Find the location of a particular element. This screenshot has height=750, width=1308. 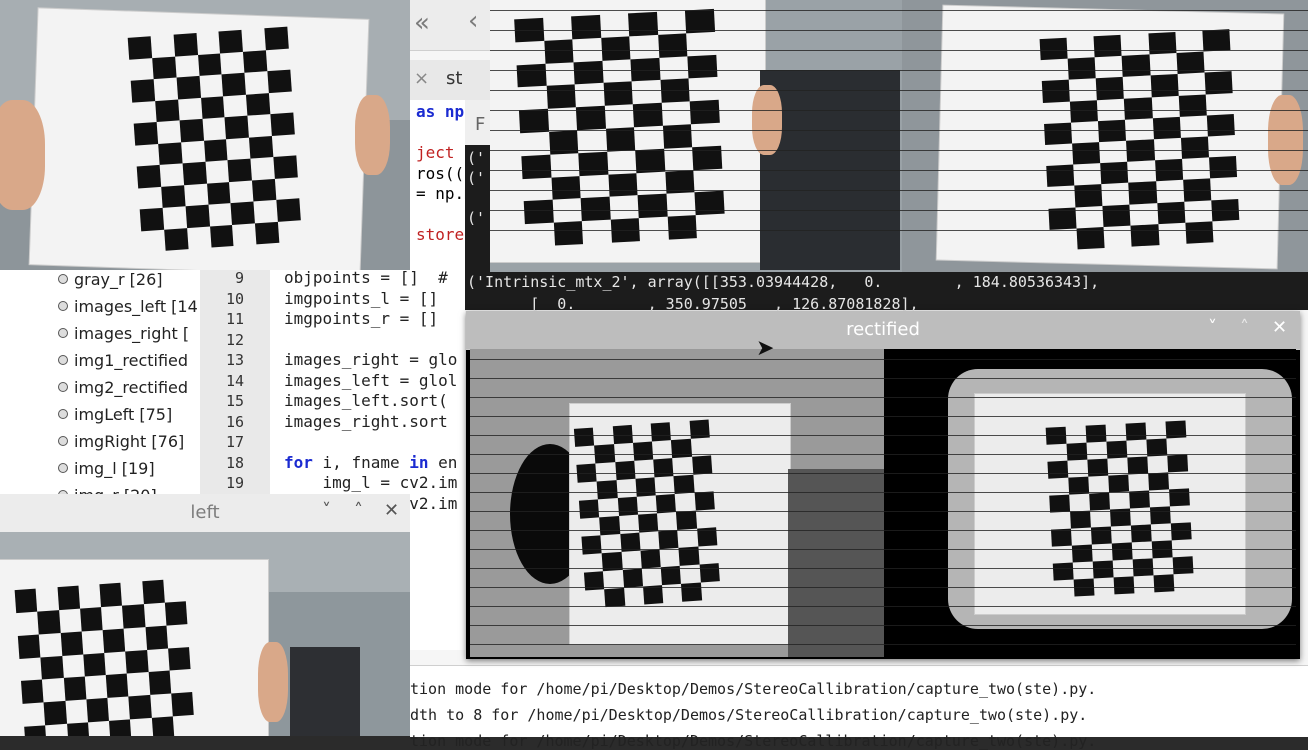

code-line: ros(( is located at coordinates (440, 173).